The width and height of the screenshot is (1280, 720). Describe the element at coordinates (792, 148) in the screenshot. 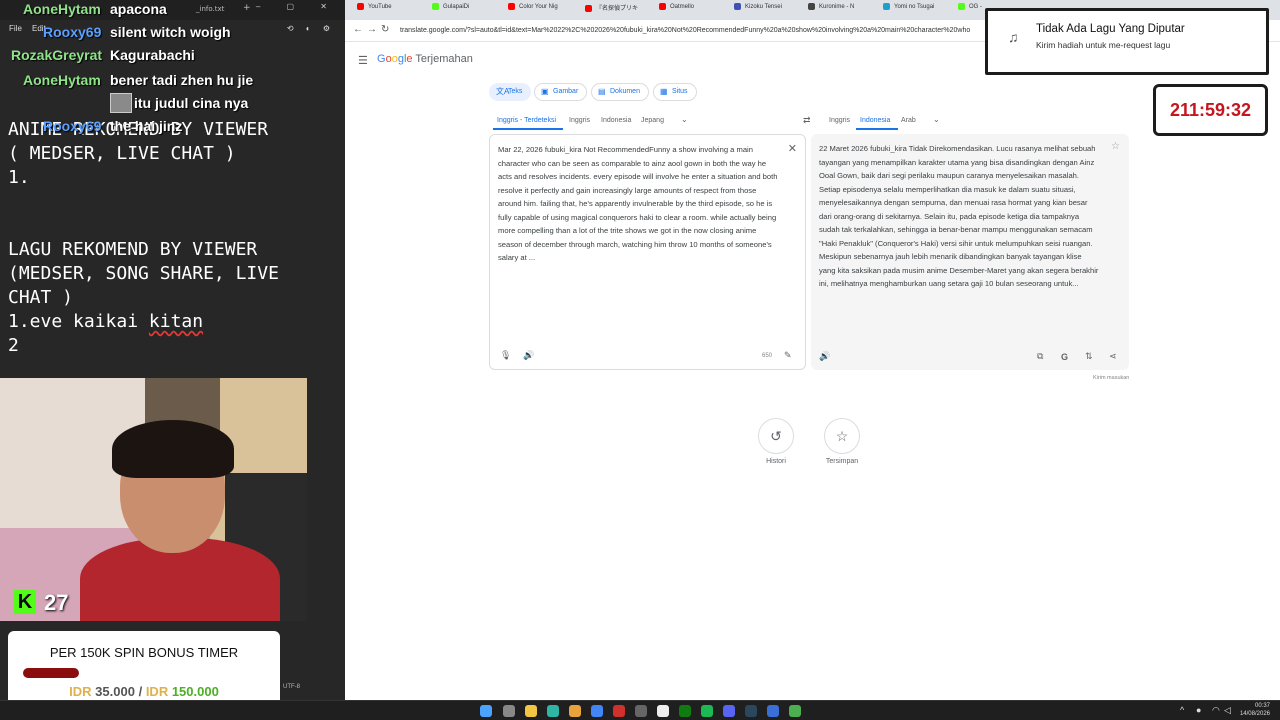

I see `close-icon: ✕` at that location.